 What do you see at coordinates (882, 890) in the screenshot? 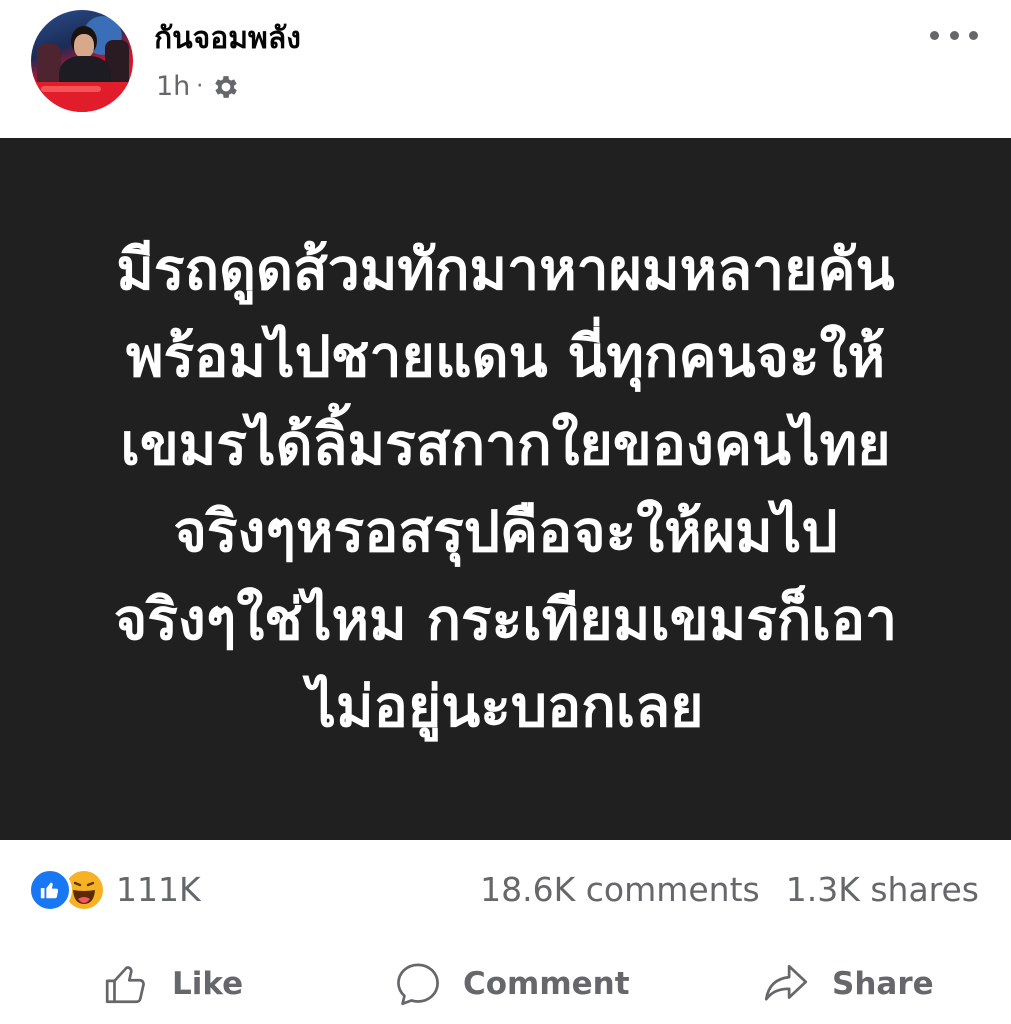
I see `shares-count: 1.3K shares` at bounding box center [882, 890].